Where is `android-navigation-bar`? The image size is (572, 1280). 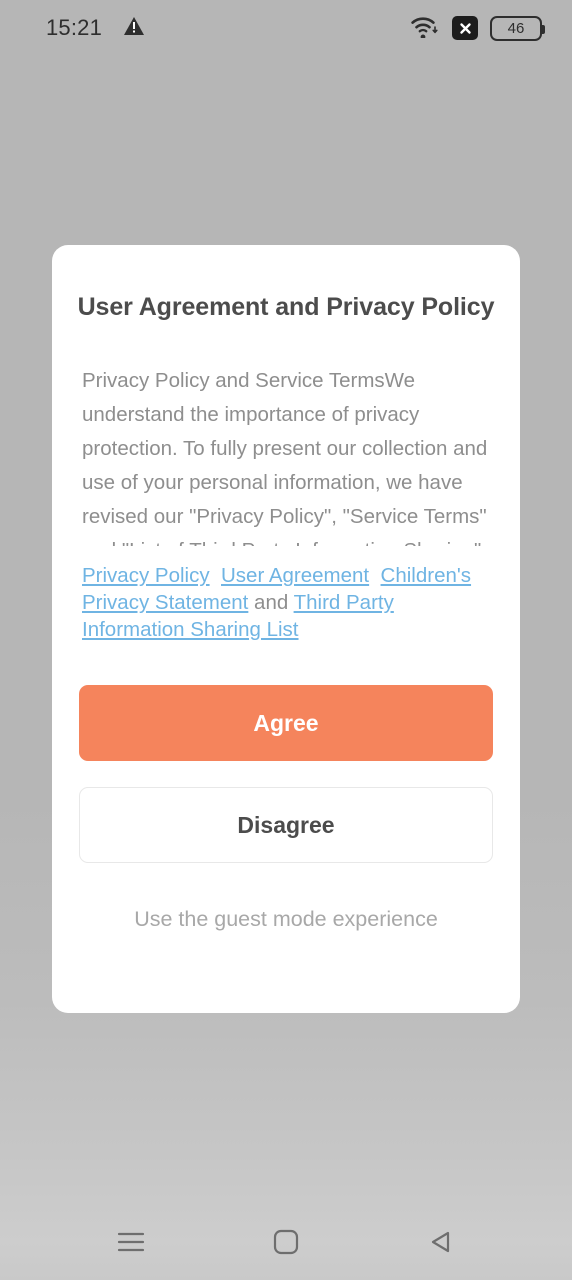
android-navigation-bar is located at coordinates (286, 1242).